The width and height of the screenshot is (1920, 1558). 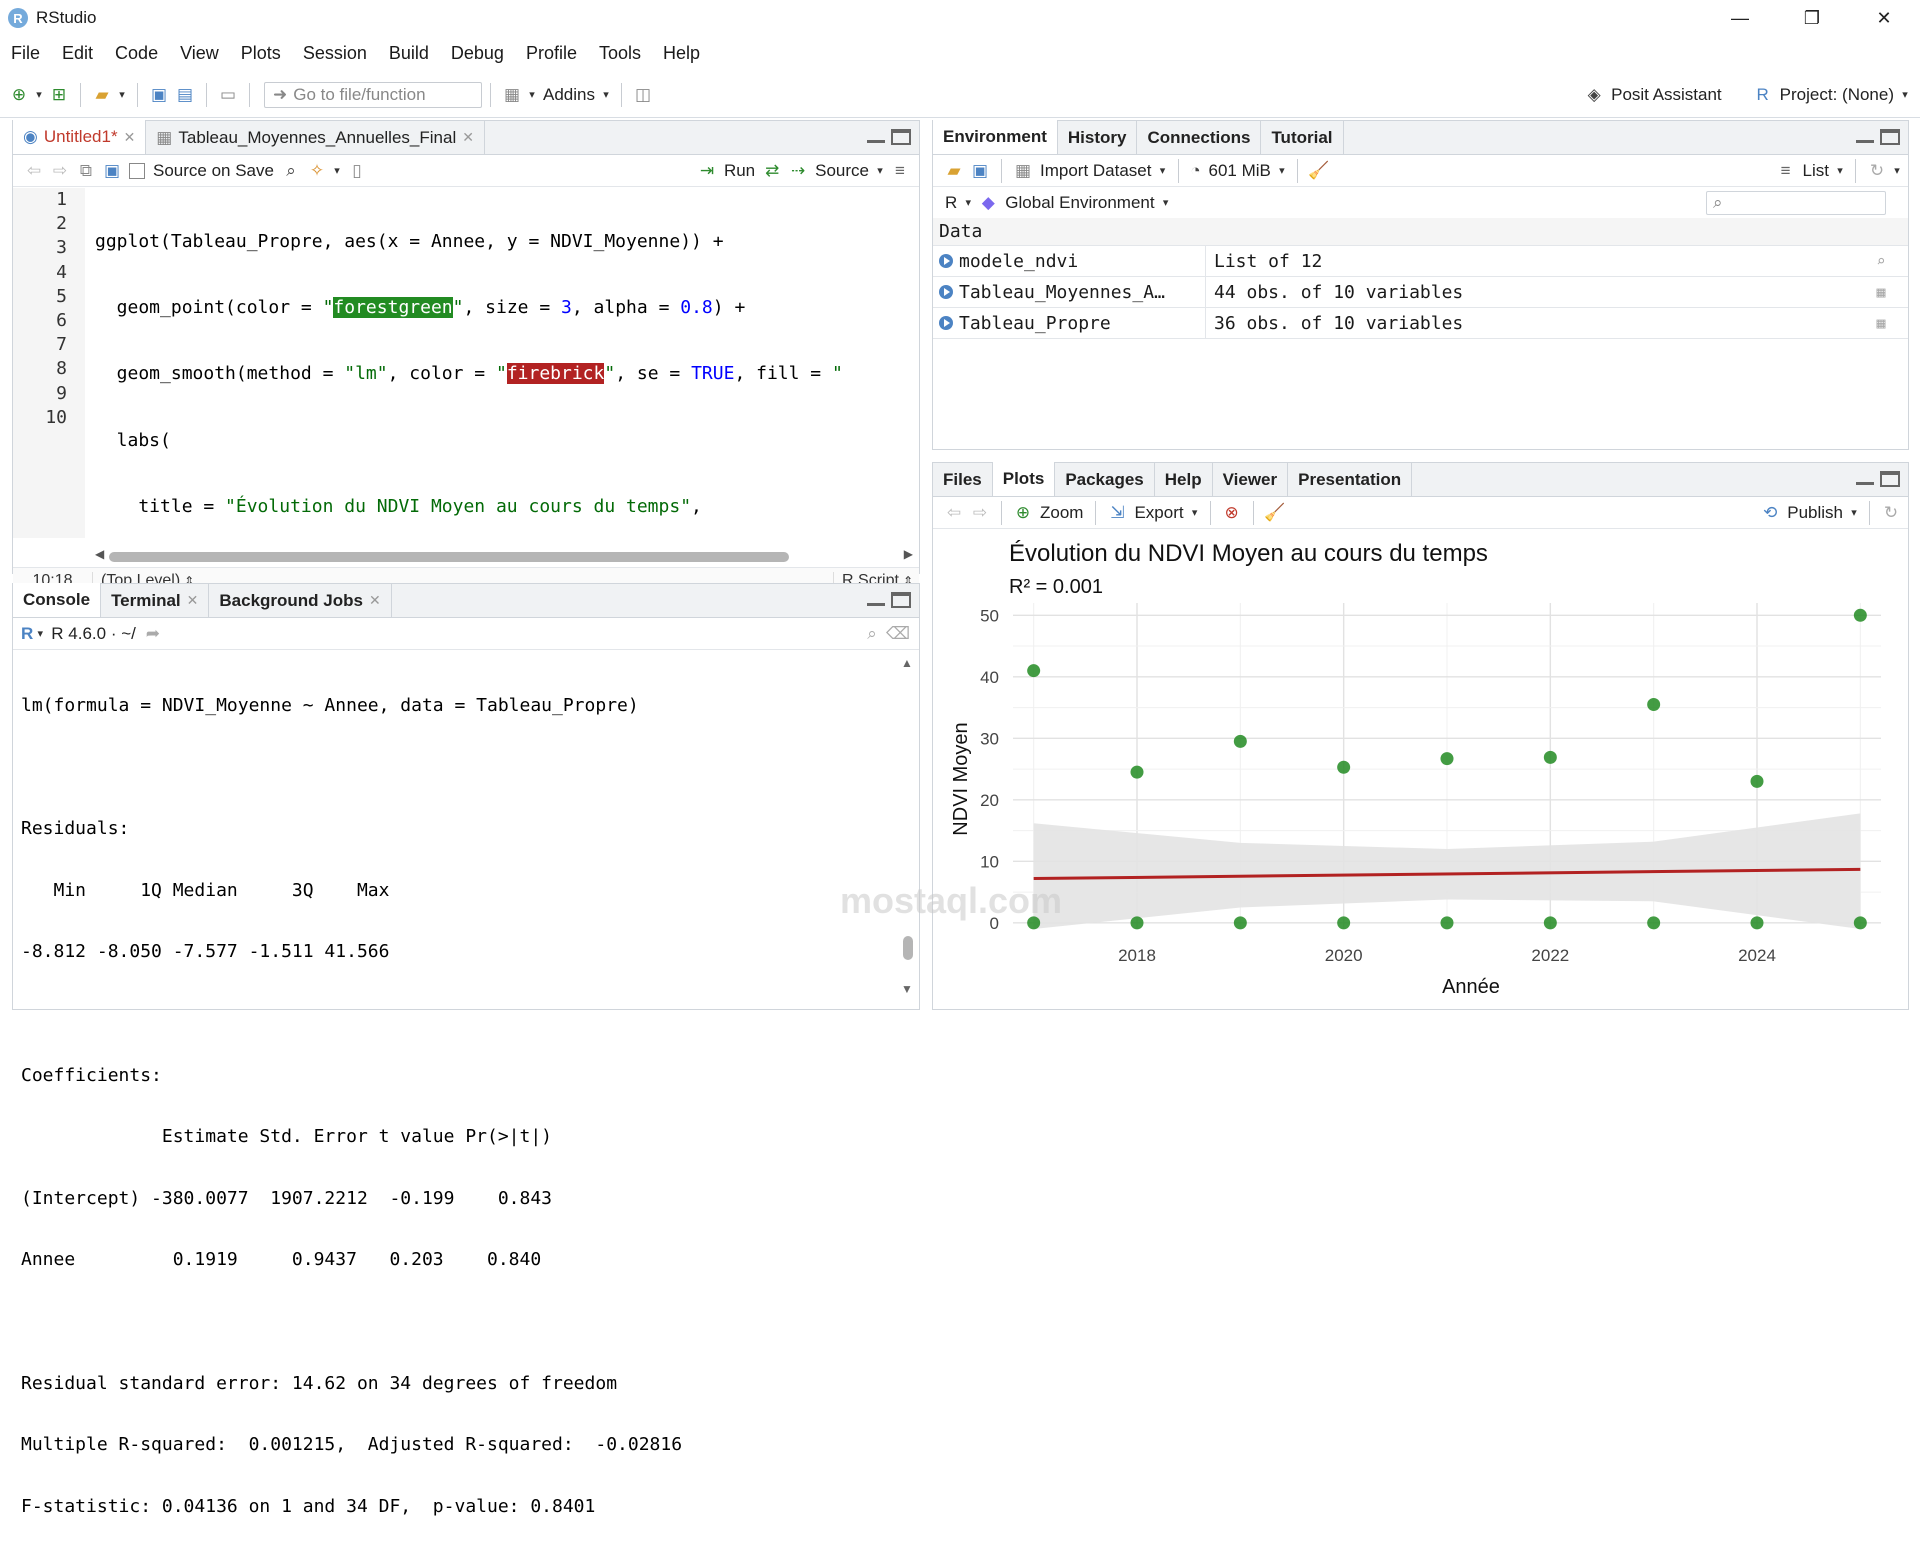 What do you see at coordinates (86, 171) in the screenshot?
I see `show-in-window-icon: ⧉` at bounding box center [86, 171].